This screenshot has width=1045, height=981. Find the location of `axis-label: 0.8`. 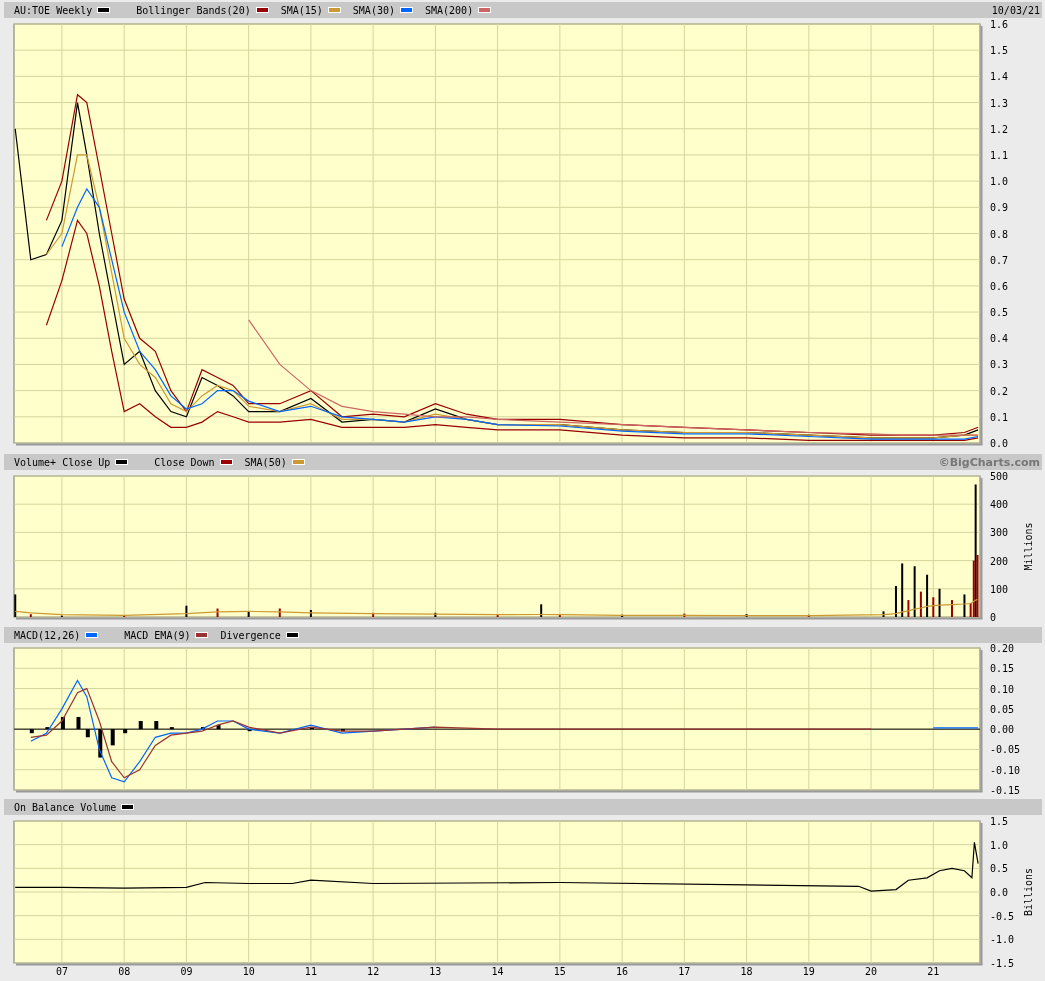

axis-label: 0.8 is located at coordinates (999, 234).